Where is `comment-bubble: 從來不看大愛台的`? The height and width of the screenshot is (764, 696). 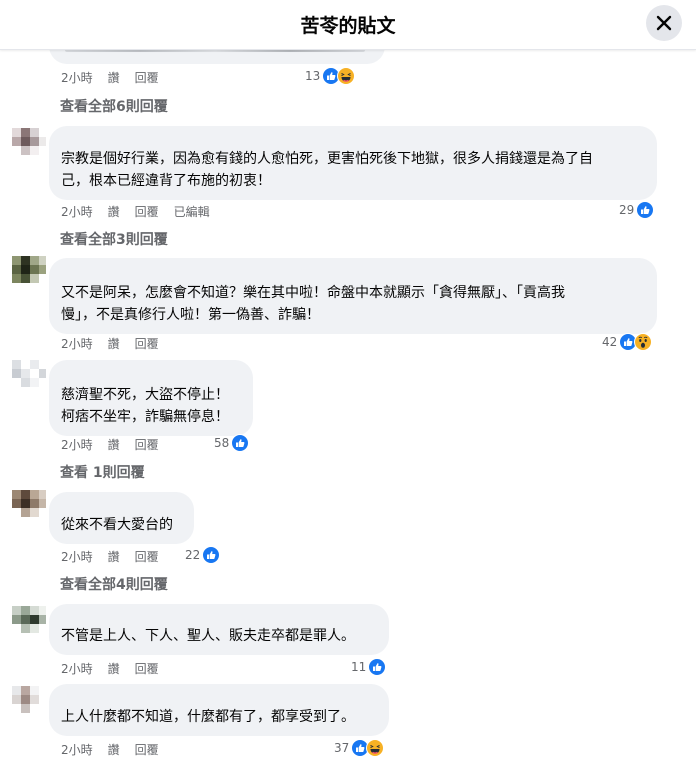
comment-bubble: 從來不看大愛台的 is located at coordinates (121, 518).